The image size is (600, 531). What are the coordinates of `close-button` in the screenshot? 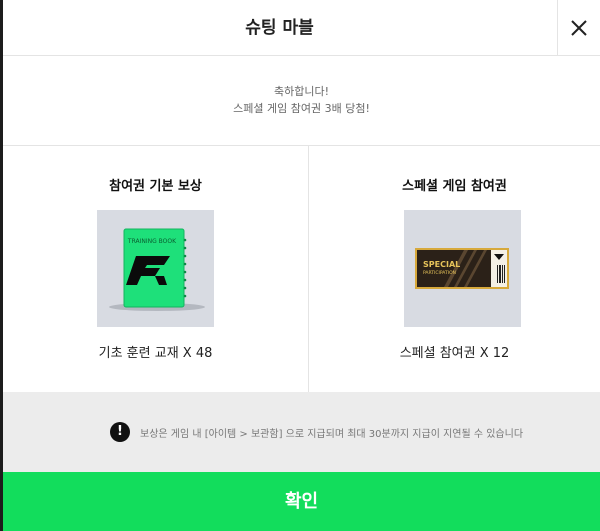 It's located at (578, 28).